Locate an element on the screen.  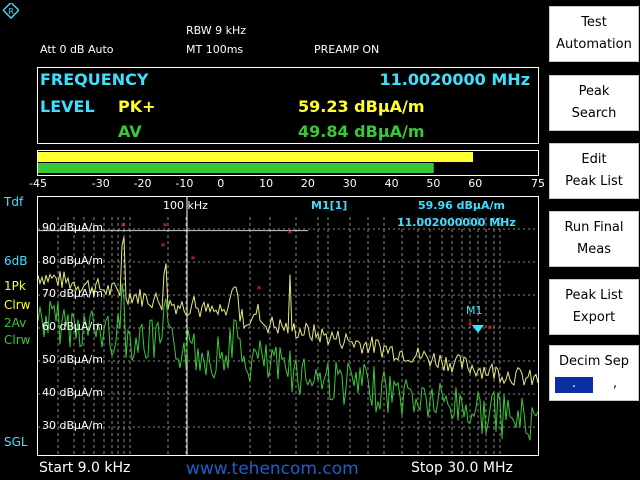
av-level-bar is located at coordinates (236, 168).